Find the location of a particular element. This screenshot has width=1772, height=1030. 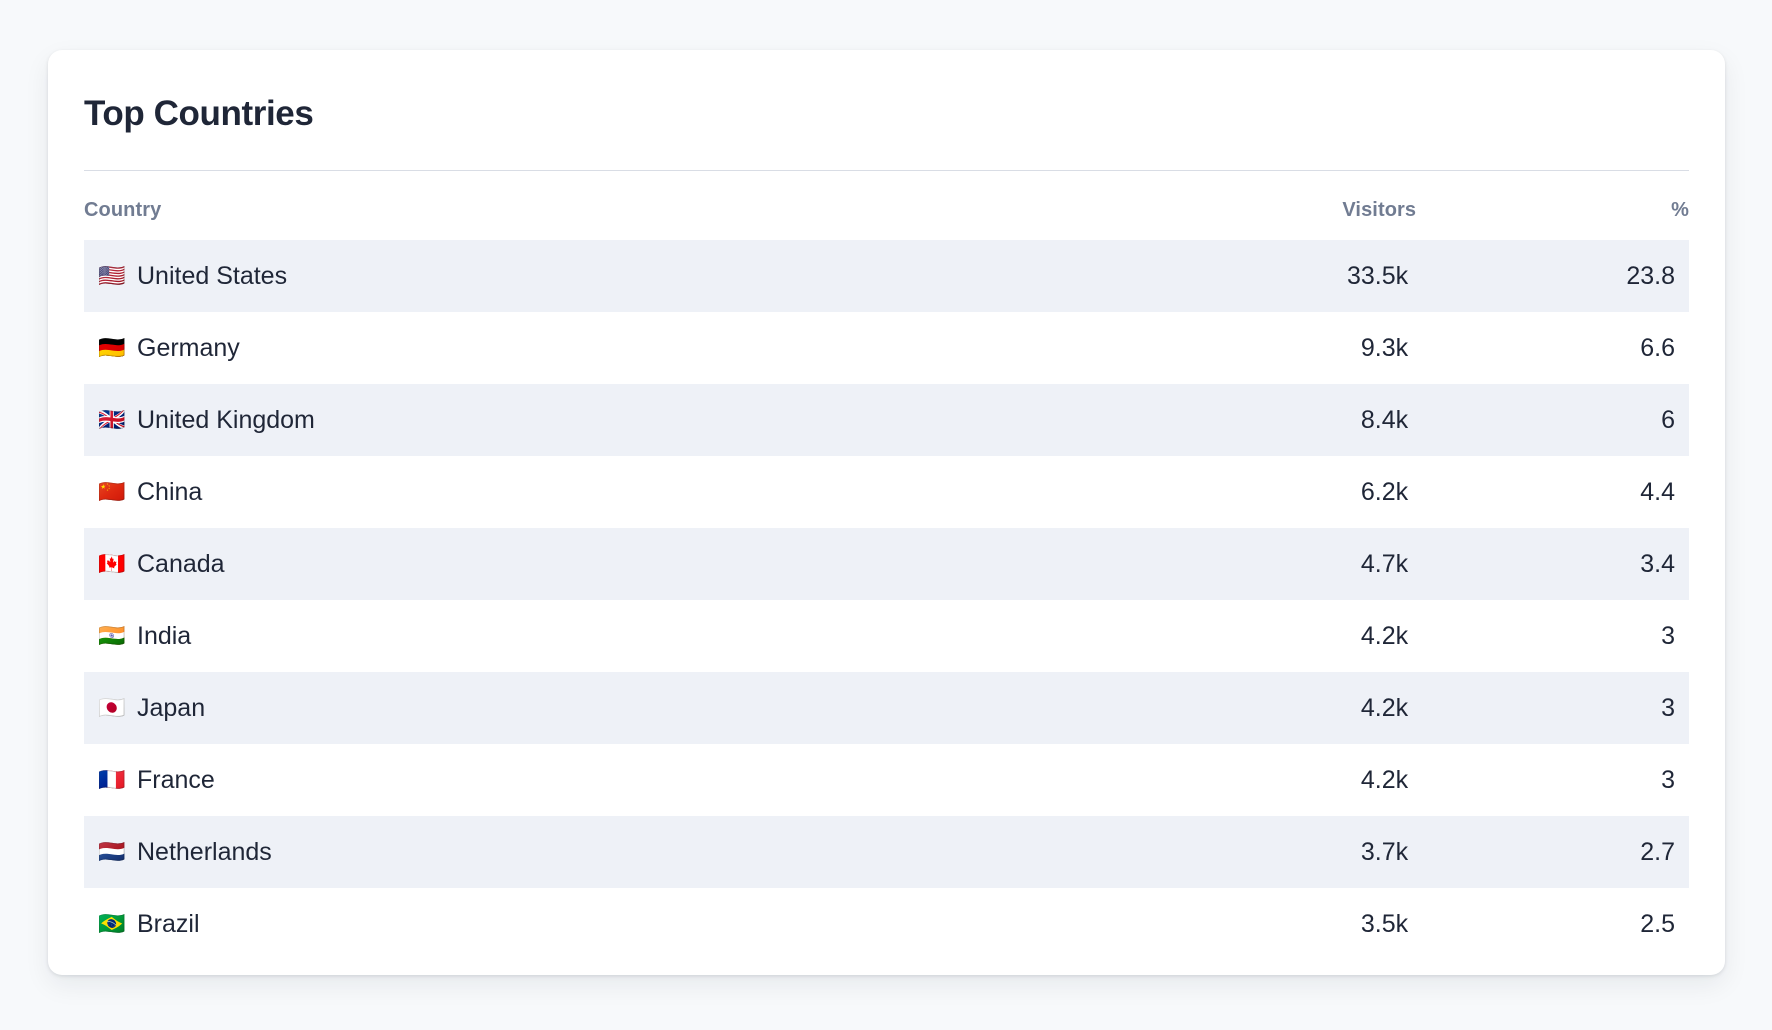

cell-visitors: 6.2k is located at coordinates (1384, 491).